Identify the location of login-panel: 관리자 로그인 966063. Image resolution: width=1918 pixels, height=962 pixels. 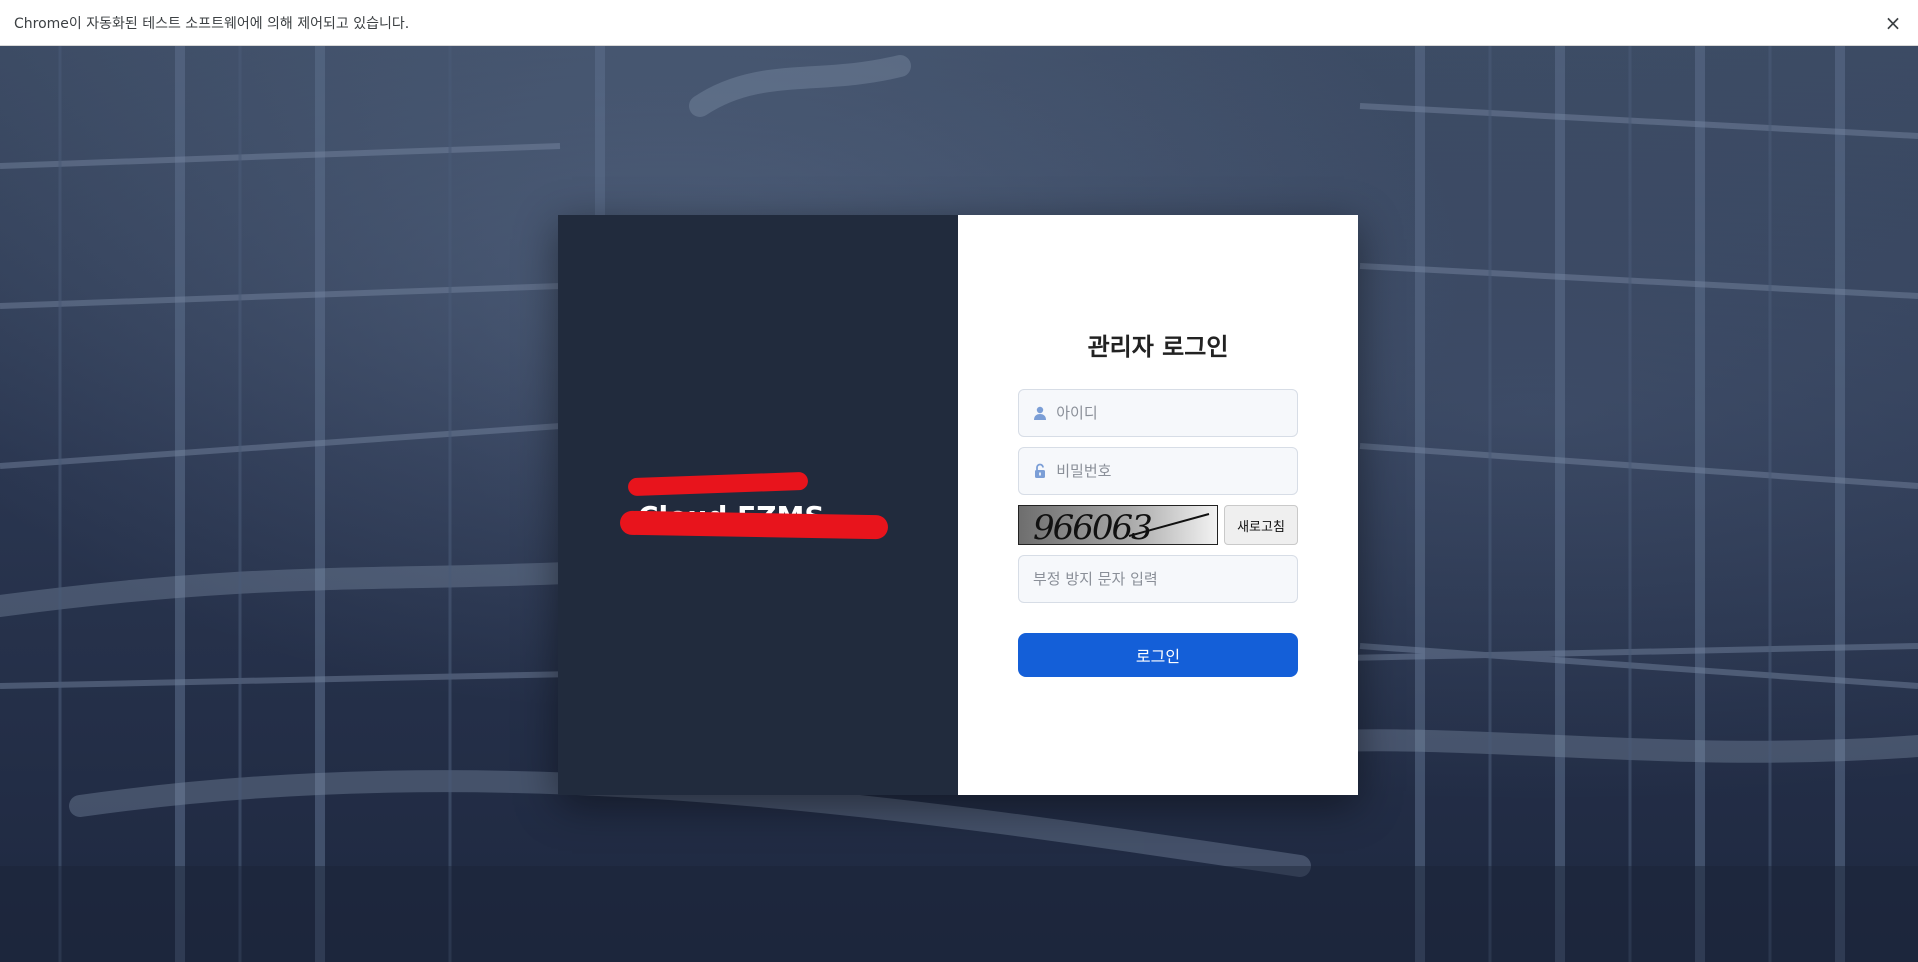
(1158, 505).